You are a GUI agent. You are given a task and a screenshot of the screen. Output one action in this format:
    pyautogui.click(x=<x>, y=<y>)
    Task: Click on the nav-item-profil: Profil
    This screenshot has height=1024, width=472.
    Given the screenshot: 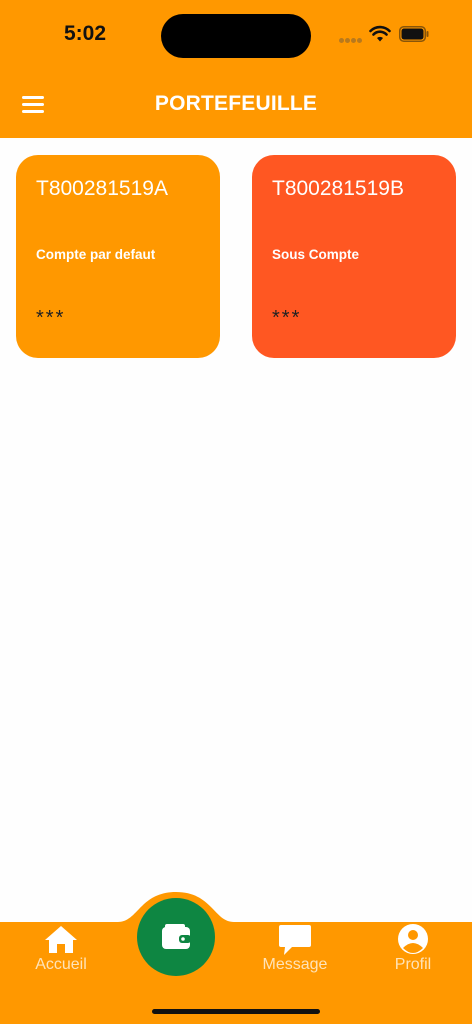 What is the action you would take?
    pyautogui.click(x=413, y=954)
    